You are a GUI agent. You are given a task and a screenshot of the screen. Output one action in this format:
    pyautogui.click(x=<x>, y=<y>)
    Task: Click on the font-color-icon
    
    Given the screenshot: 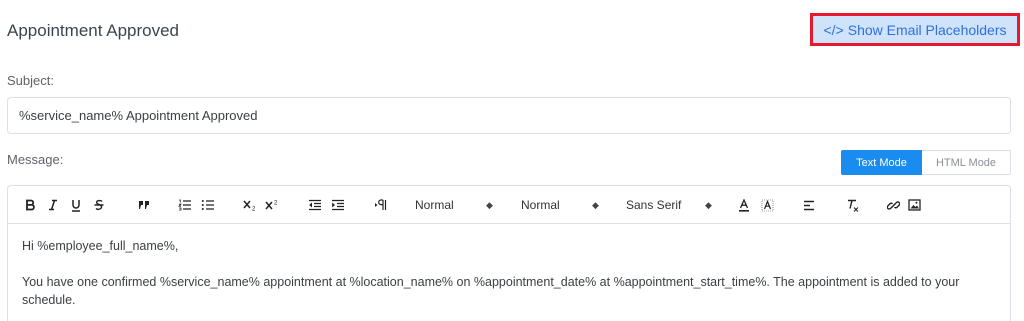 What is the action you would take?
    pyautogui.click(x=744, y=205)
    